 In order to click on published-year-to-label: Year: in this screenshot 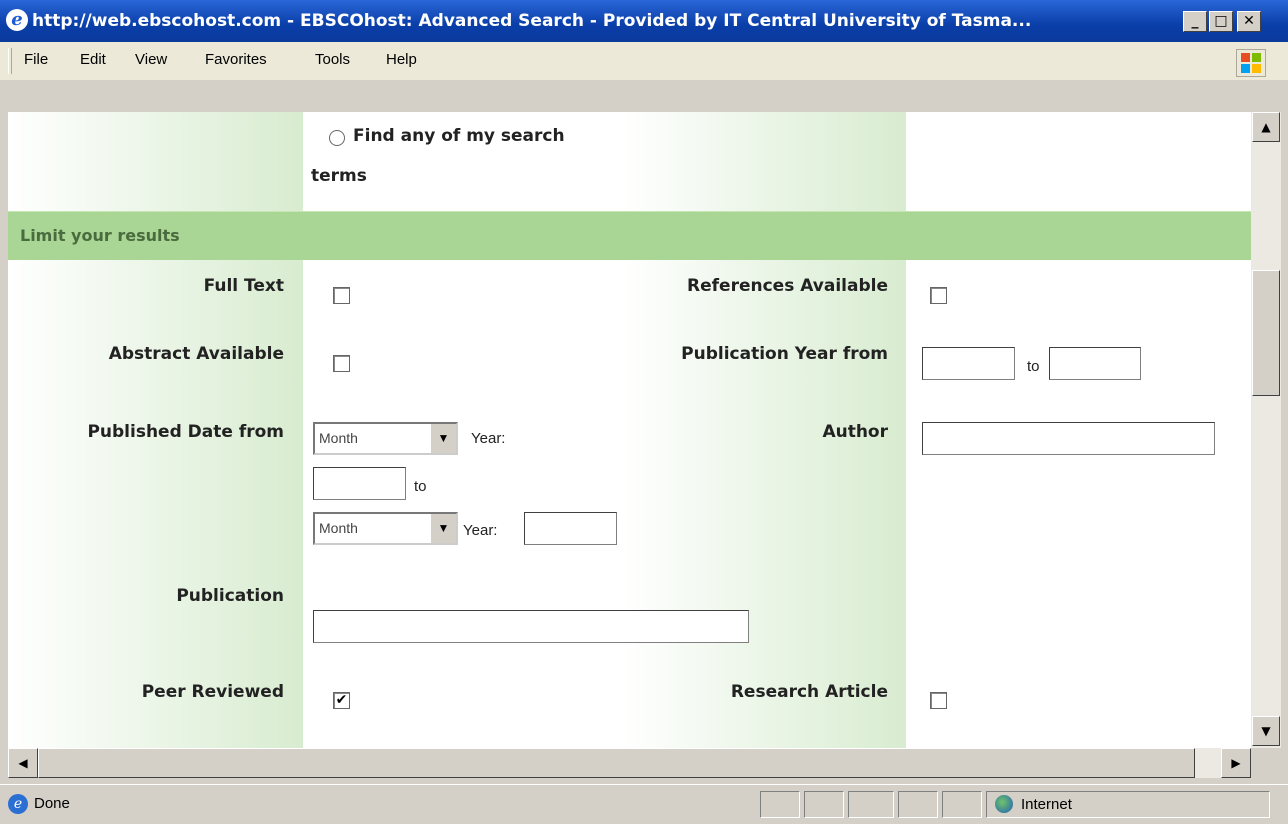, I will do `click(480, 530)`.